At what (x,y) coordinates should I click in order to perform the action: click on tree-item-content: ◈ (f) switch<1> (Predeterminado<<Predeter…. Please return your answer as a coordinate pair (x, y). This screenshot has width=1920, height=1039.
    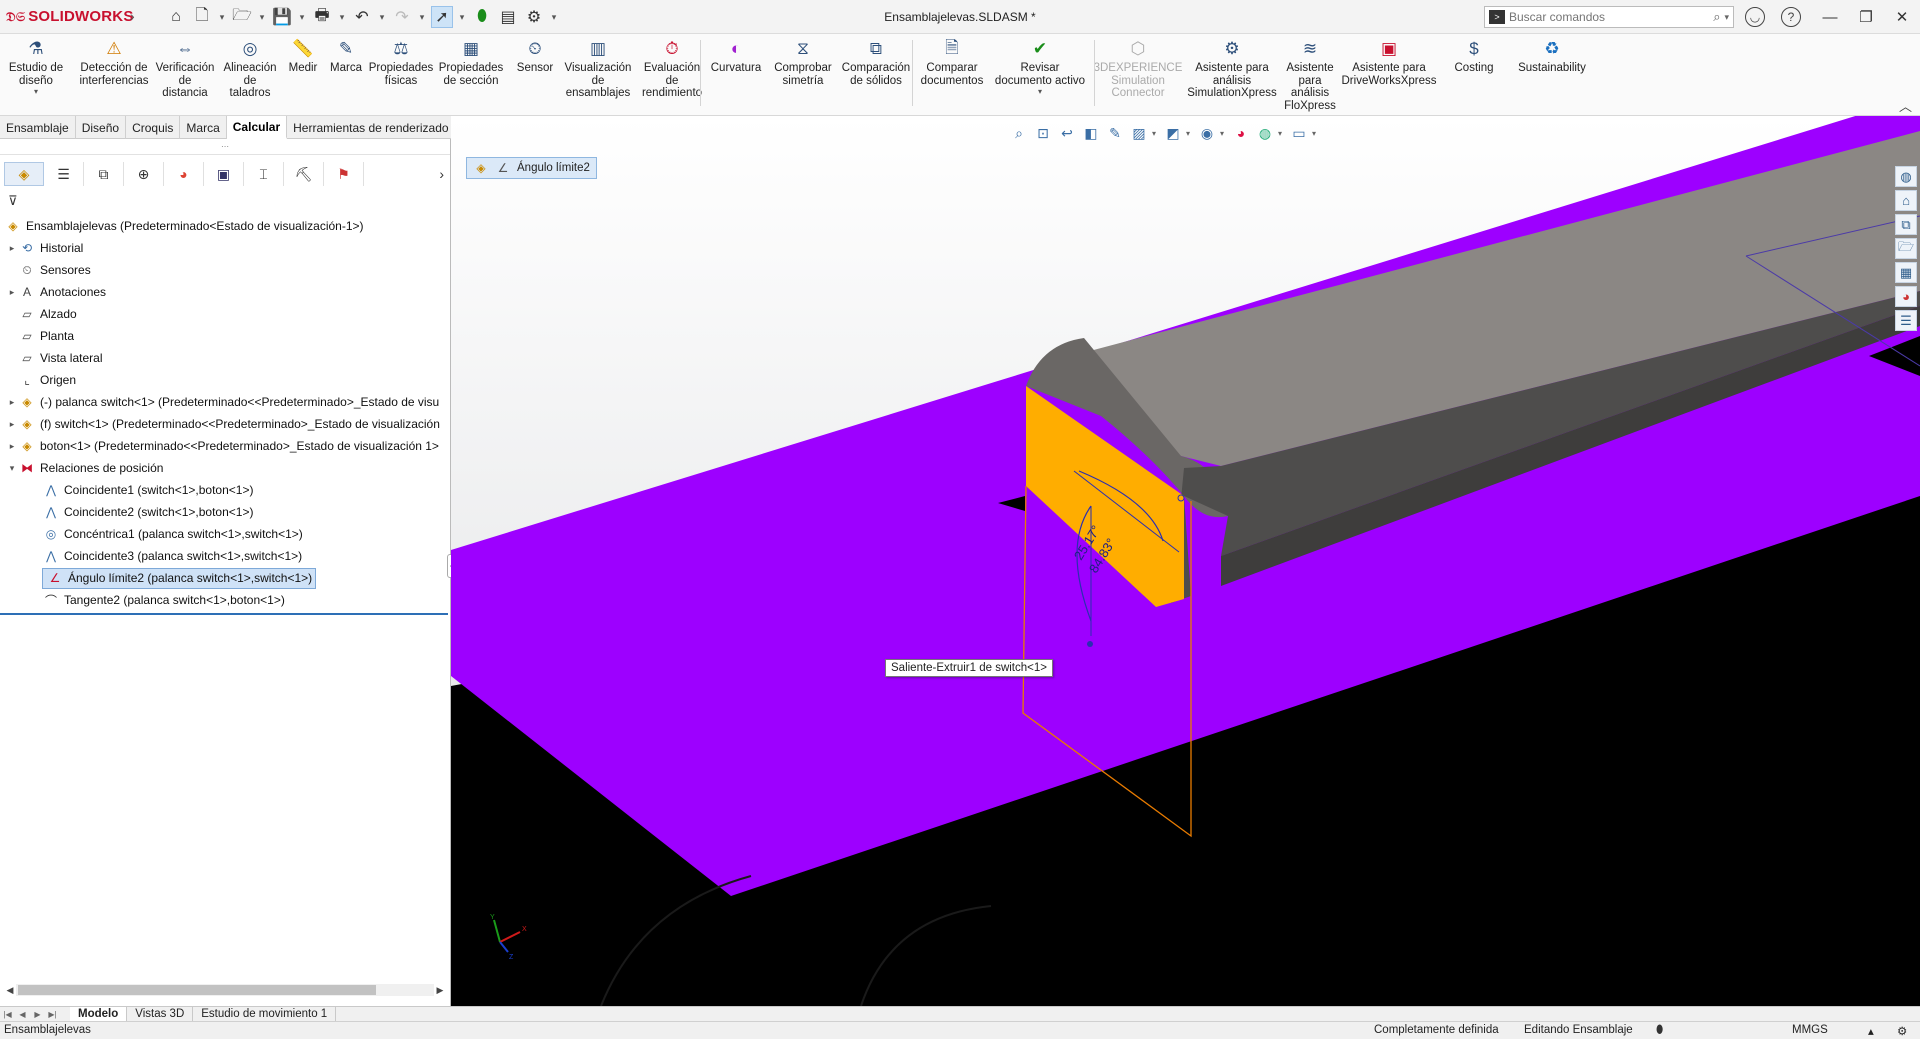
    Looking at the image, I should click on (229, 424).